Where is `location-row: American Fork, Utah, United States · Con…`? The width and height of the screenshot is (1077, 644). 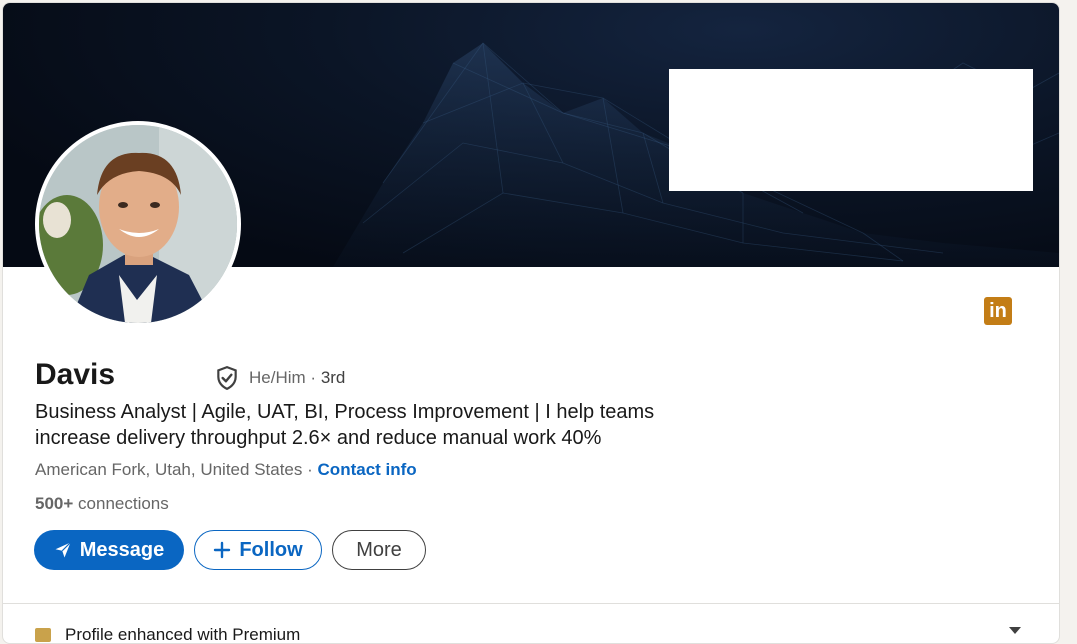 location-row: American Fork, Utah, United States · Con… is located at coordinates (226, 470).